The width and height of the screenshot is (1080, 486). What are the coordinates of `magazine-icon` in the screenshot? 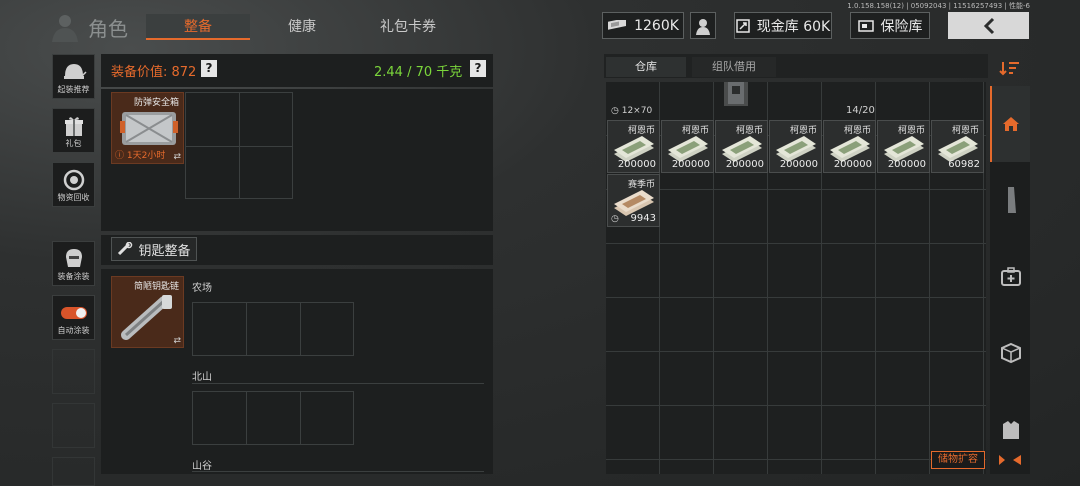 It's located at (1012, 200).